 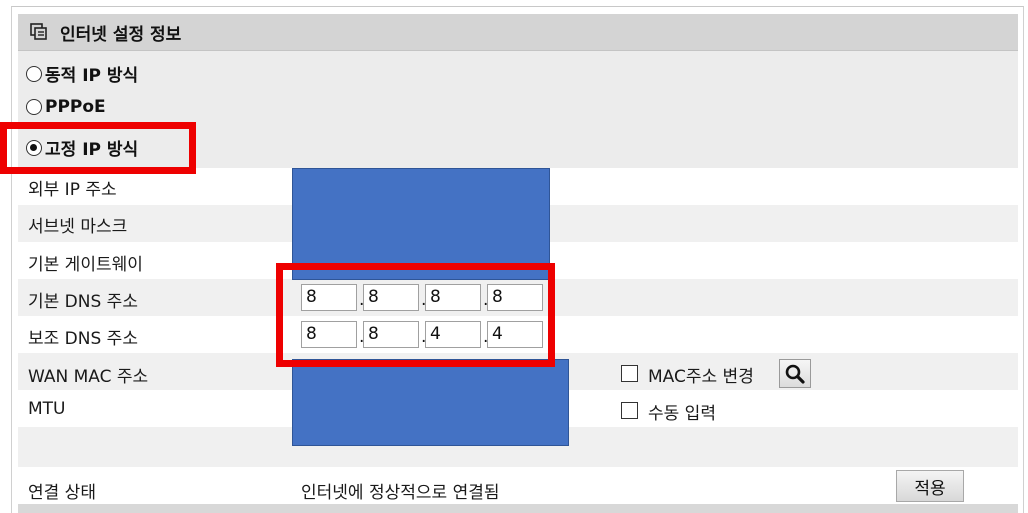 I want to click on radio-pppoe: PPPoE, so click(x=66, y=107).